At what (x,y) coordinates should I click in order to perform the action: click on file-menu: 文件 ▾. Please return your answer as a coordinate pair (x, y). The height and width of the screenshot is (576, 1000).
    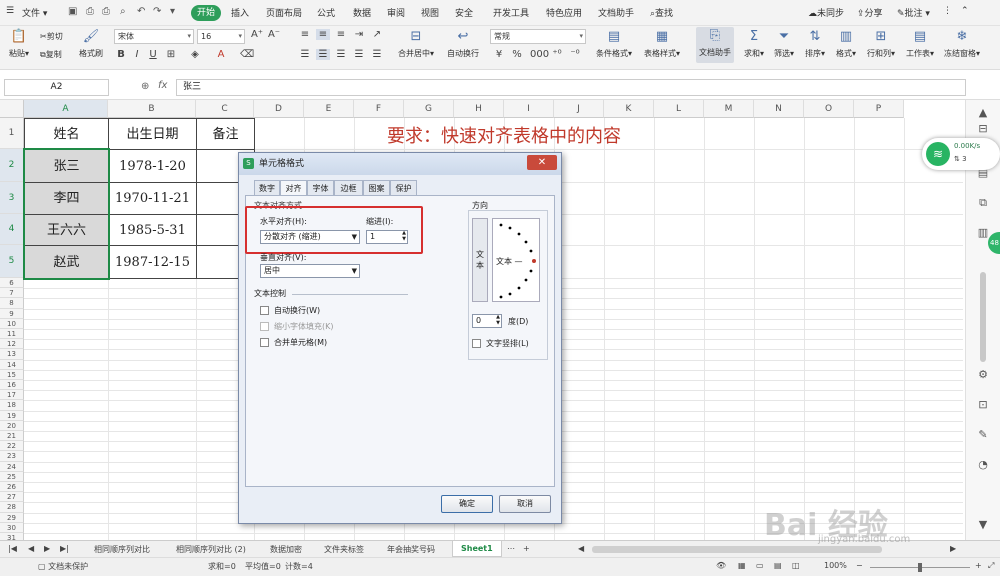
    Looking at the image, I should click on (34, 12).